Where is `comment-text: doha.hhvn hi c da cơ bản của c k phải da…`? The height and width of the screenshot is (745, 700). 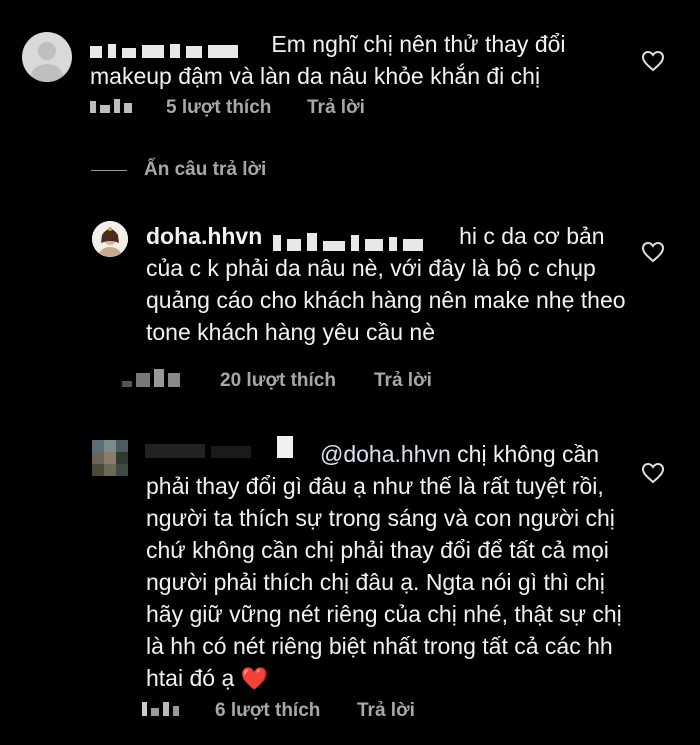 comment-text: doha.hhvn hi c da cơ bản của c k phải da… is located at coordinates (386, 284).